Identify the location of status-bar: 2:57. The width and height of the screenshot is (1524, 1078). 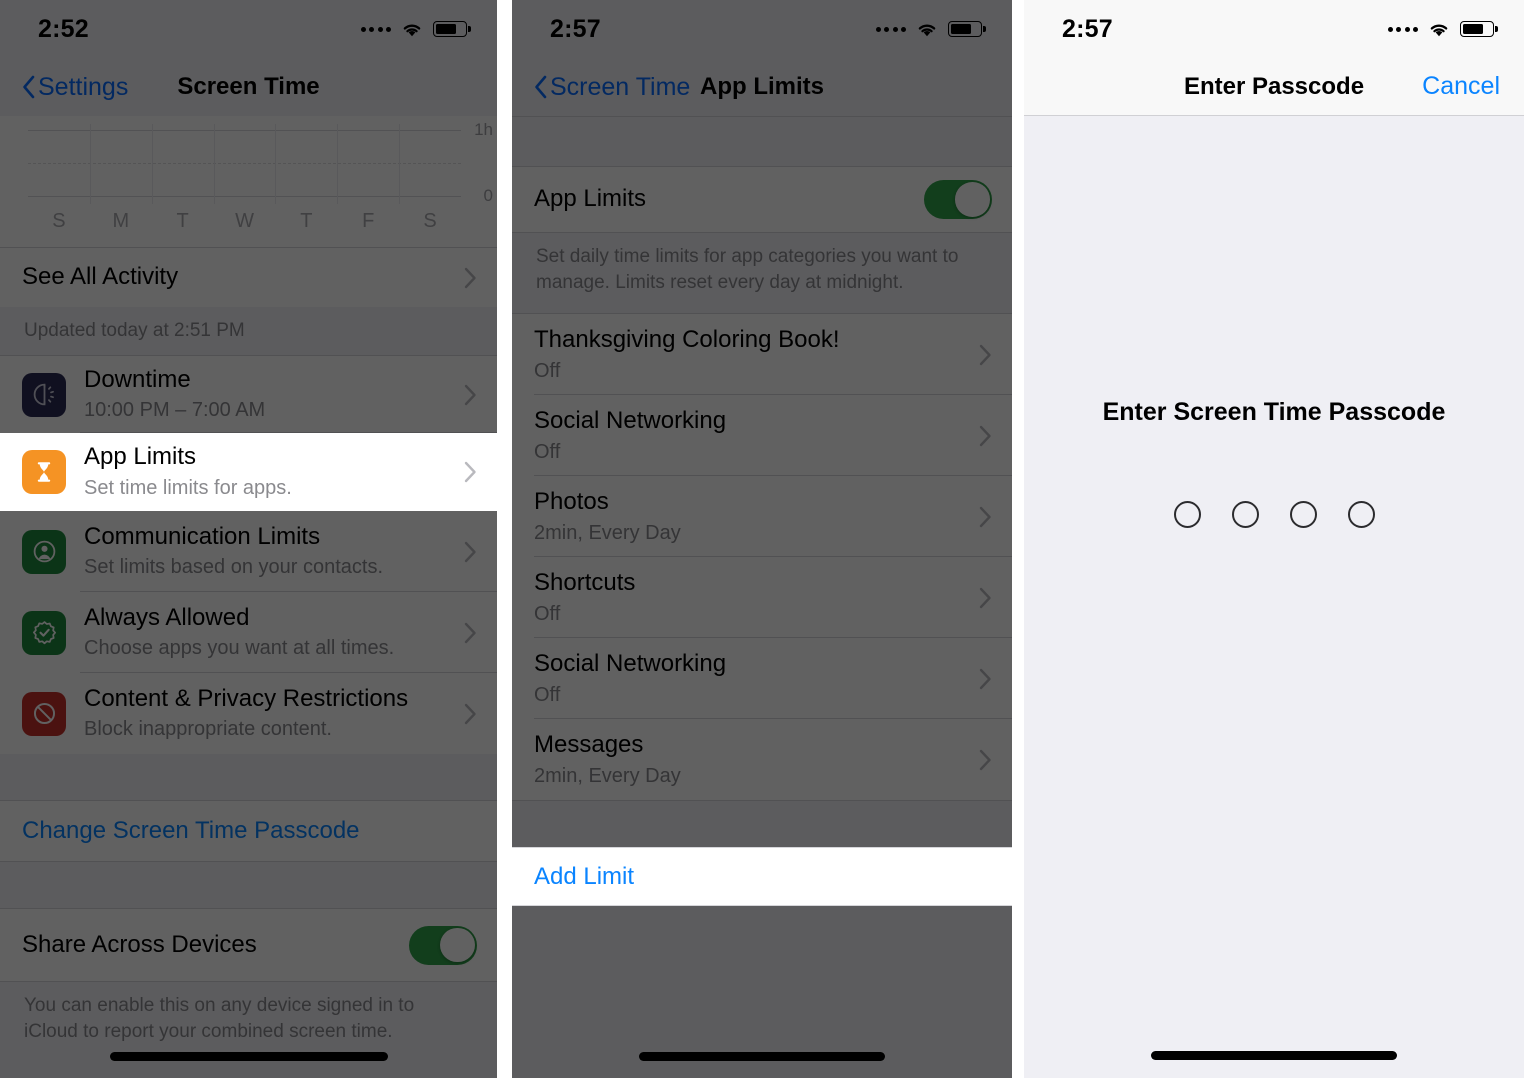
(762, 29).